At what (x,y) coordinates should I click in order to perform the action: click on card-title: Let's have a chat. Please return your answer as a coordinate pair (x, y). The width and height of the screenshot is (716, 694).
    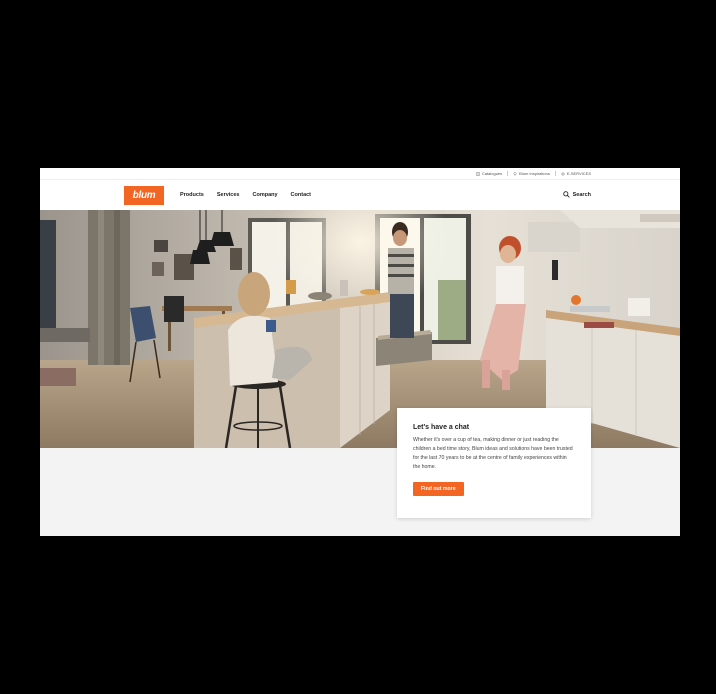
    Looking at the image, I should click on (441, 427).